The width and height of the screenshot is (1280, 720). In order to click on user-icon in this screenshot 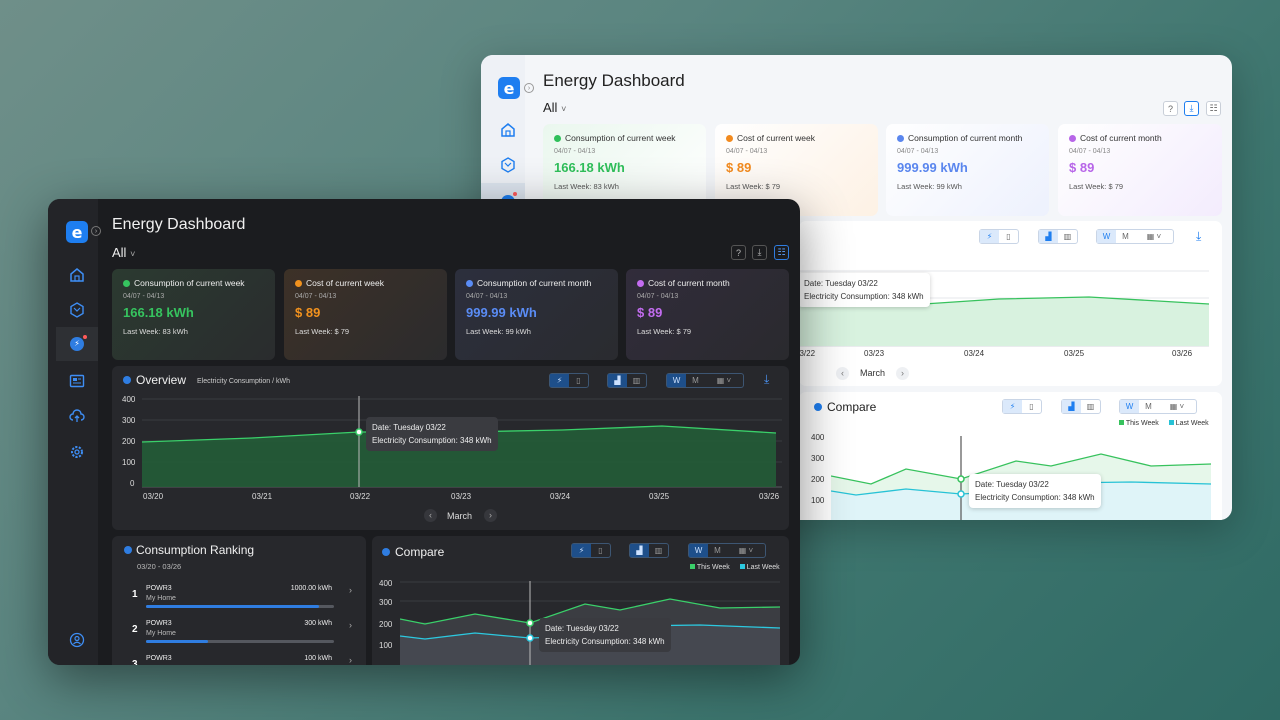, I will do `click(77, 640)`.